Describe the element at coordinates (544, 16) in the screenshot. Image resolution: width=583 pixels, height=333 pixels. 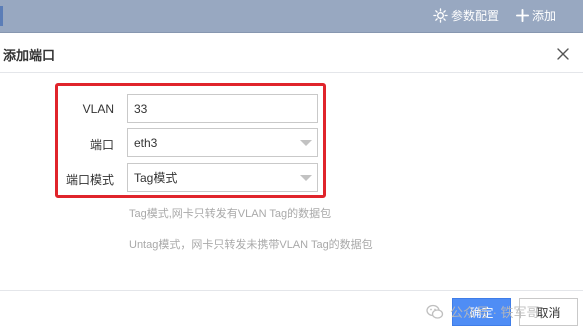
I see `add-label: 添加` at that location.